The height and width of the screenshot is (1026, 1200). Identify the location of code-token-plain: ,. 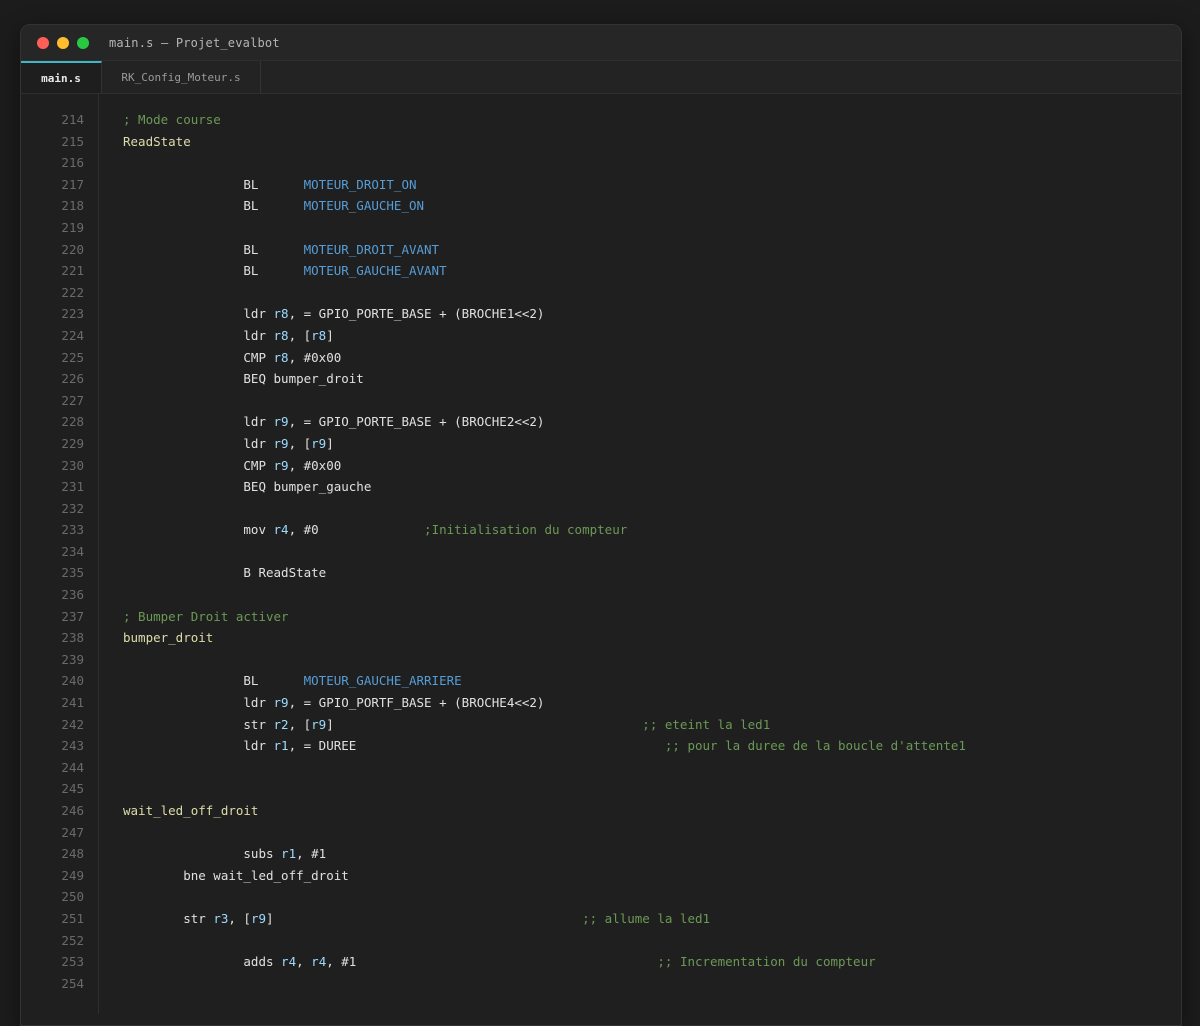
(304, 962).